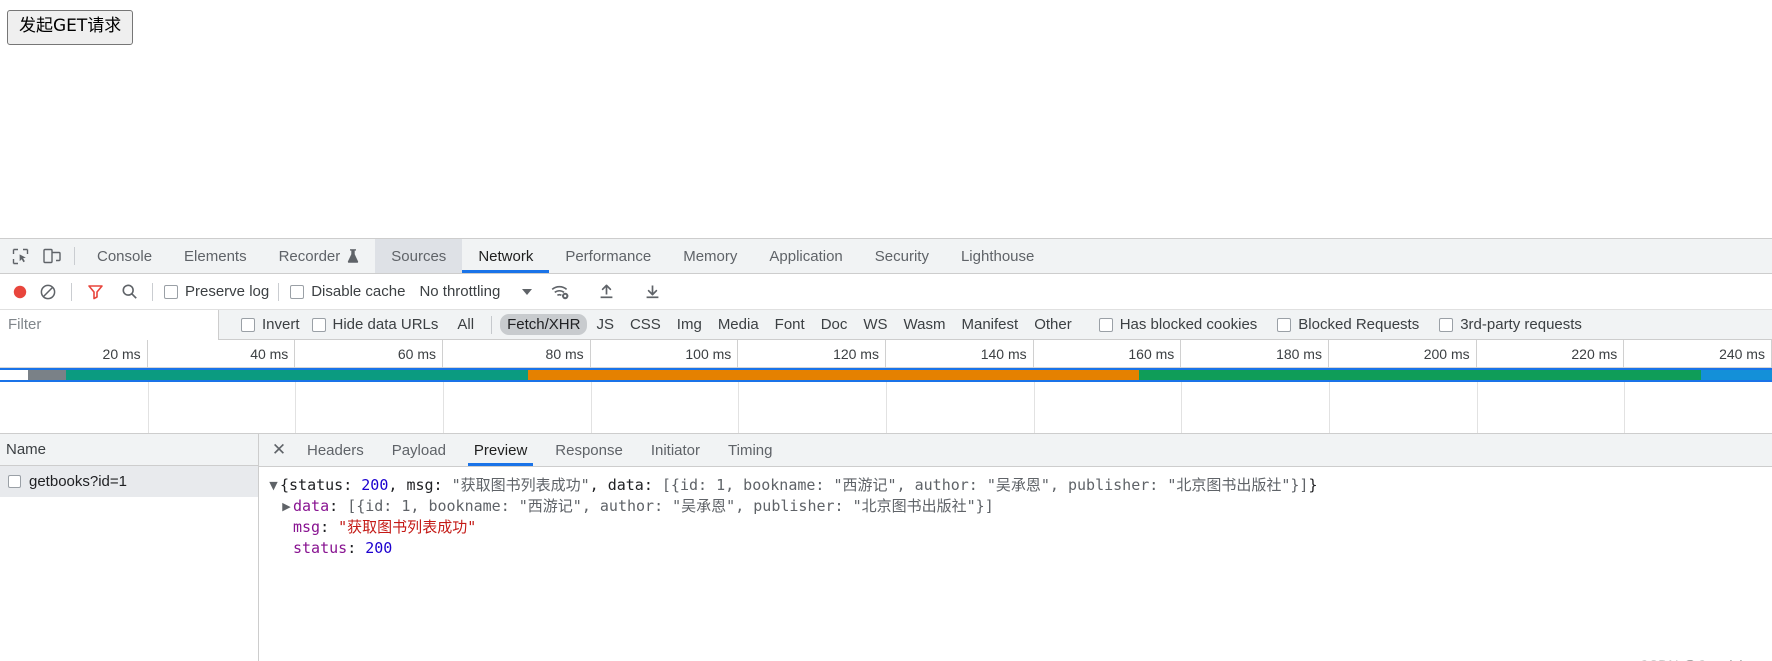 The image size is (1772, 661). I want to click on wifi-settings-icon, so click(560, 292).